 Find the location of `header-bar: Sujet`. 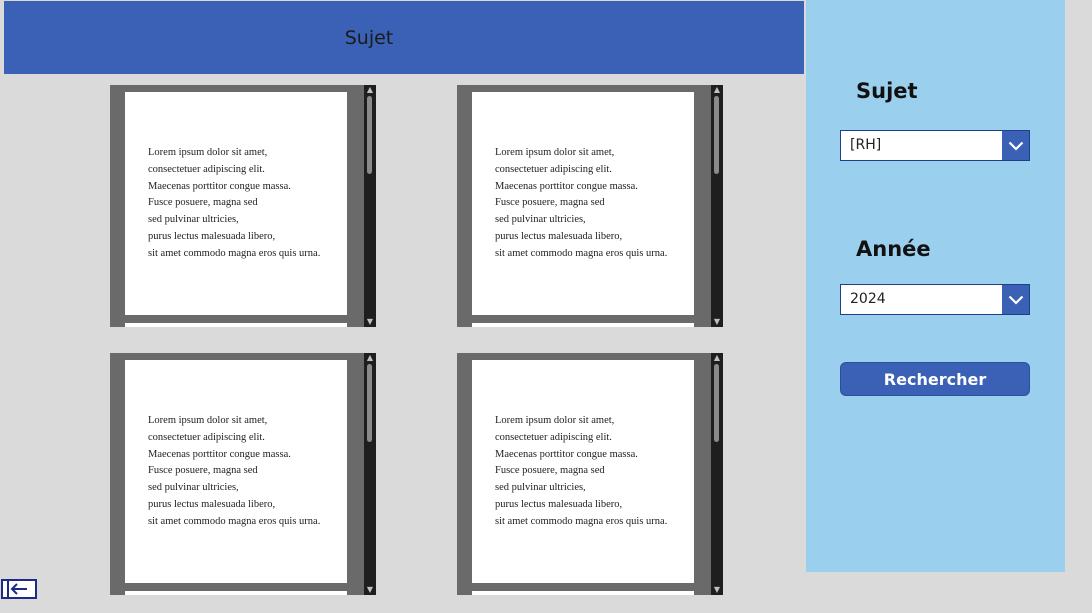

header-bar: Sujet is located at coordinates (404, 37).